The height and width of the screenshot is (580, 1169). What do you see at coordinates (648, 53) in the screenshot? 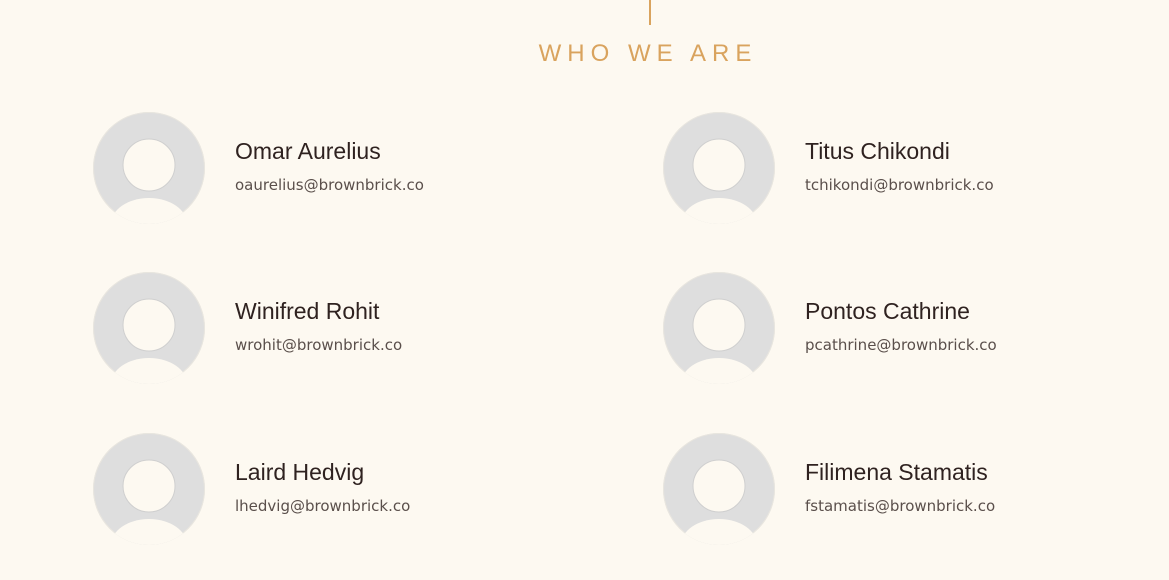
I see `section-title: WHO WE ARE` at bounding box center [648, 53].